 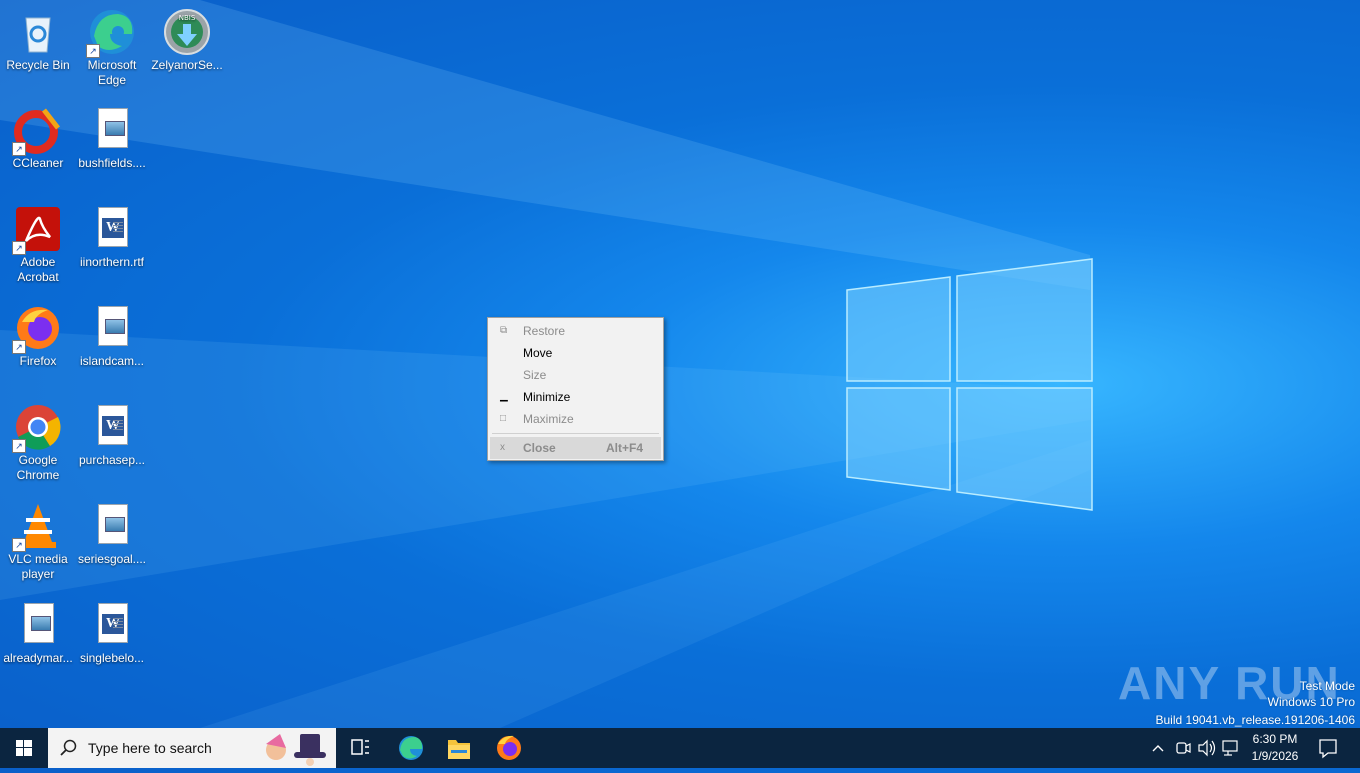 What do you see at coordinates (38, 361) in the screenshot?
I see `desktop-icon-label: Firefox` at bounding box center [38, 361].